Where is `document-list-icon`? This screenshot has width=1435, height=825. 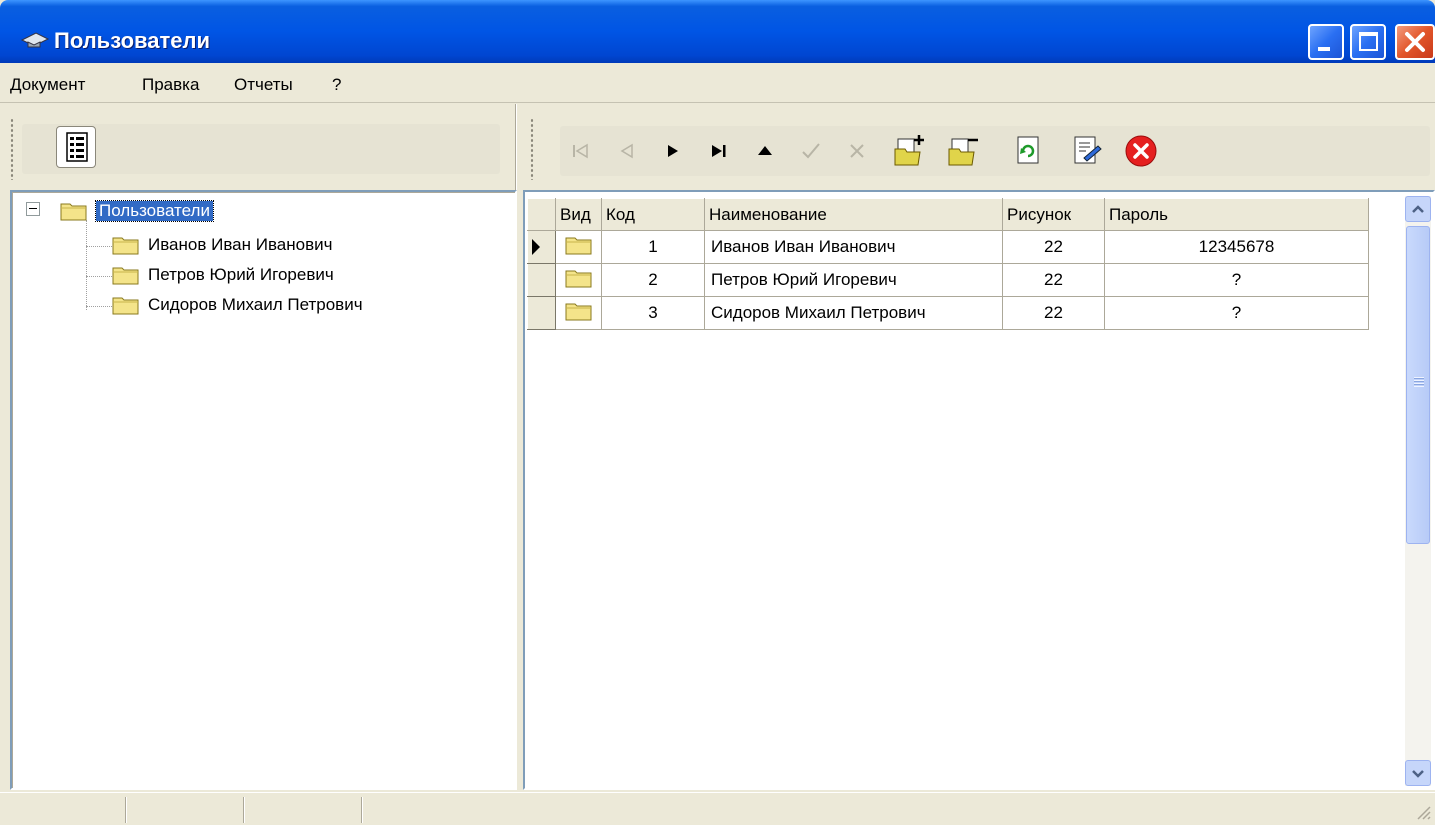
document-list-icon is located at coordinates (77, 147).